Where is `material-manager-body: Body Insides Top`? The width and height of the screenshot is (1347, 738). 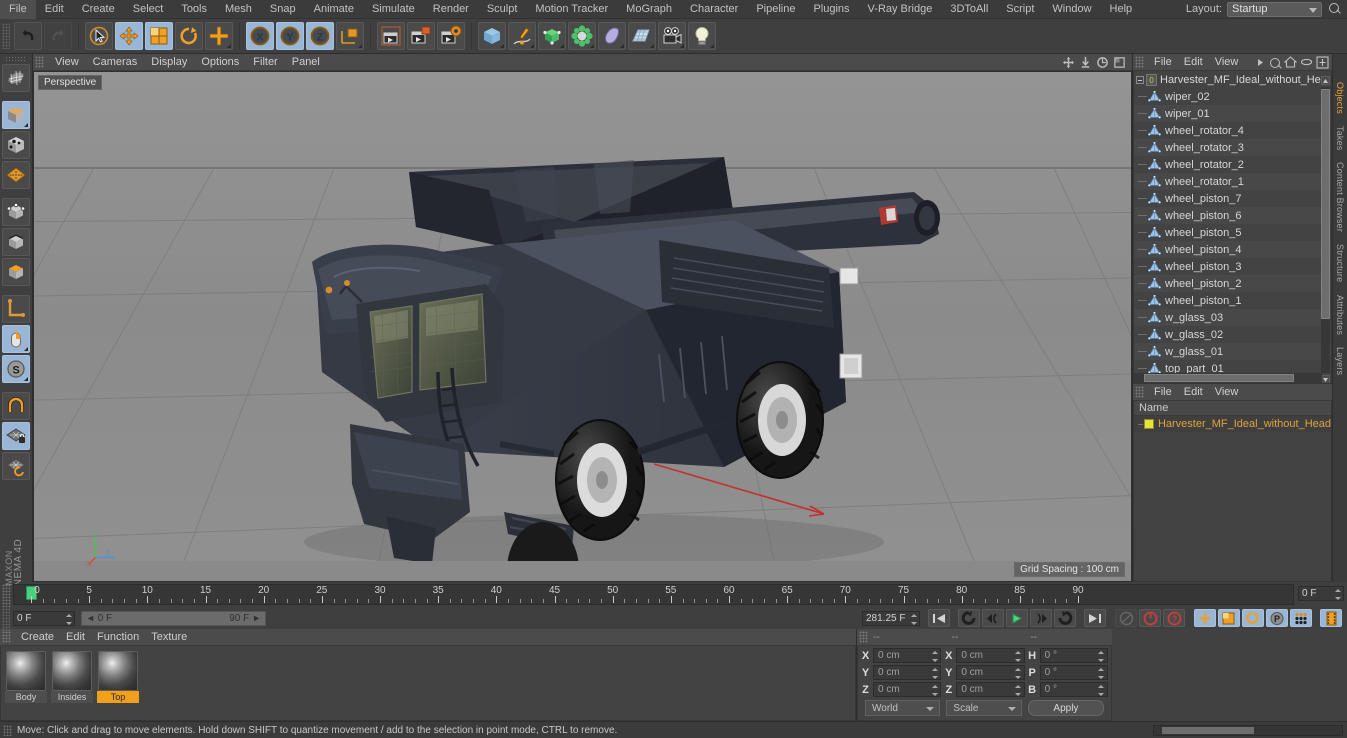 material-manager-body: Body Insides Top is located at coordinates (428, 683).